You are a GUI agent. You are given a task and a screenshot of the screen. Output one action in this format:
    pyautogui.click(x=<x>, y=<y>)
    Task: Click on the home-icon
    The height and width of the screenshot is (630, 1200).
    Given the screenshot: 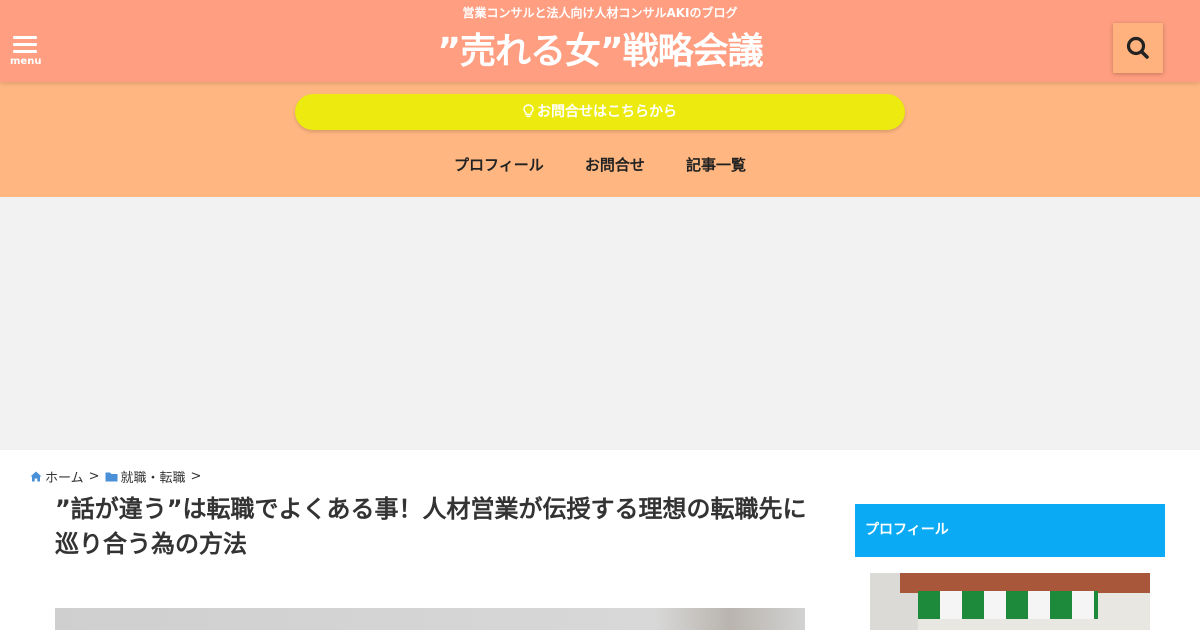 What is the action you would take?
    pyautogui.click(x=36, y=476)
    